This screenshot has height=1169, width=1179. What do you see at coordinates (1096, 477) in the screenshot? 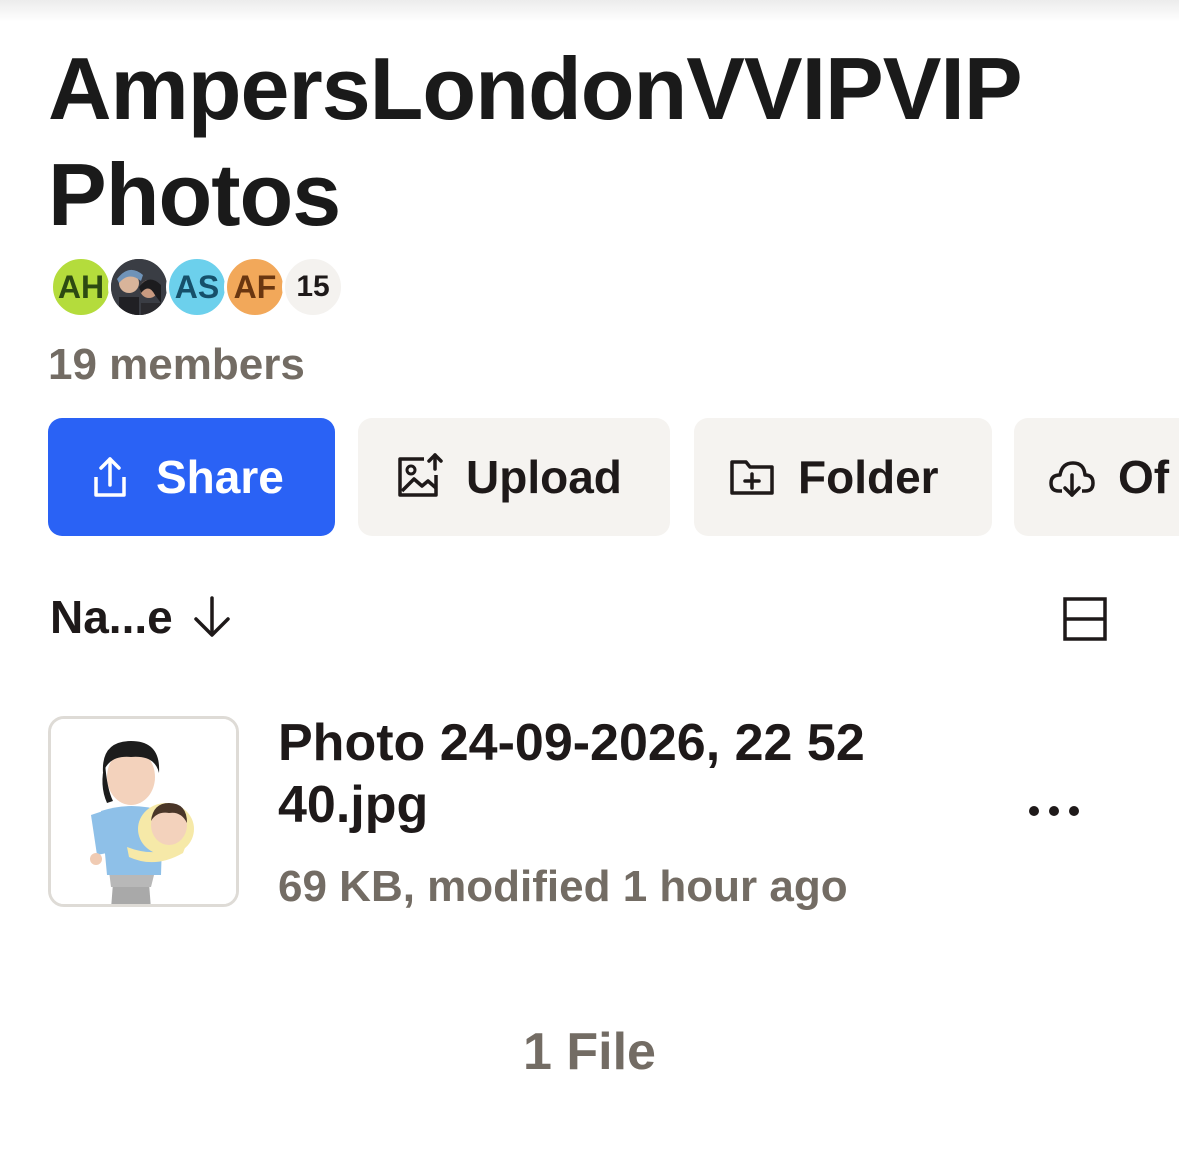
I see `offline-button: Of` at bounding box center [1096, 477].